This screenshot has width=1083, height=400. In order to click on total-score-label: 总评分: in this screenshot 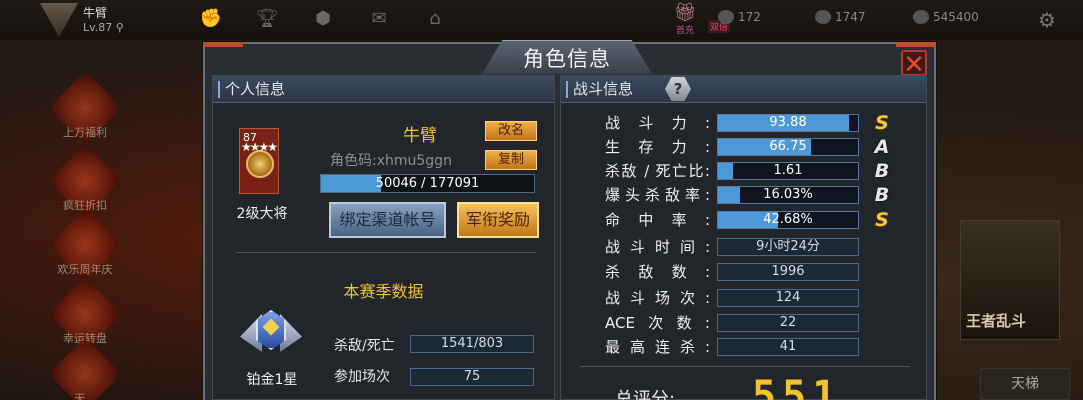, I will do `click(645, 394)`.